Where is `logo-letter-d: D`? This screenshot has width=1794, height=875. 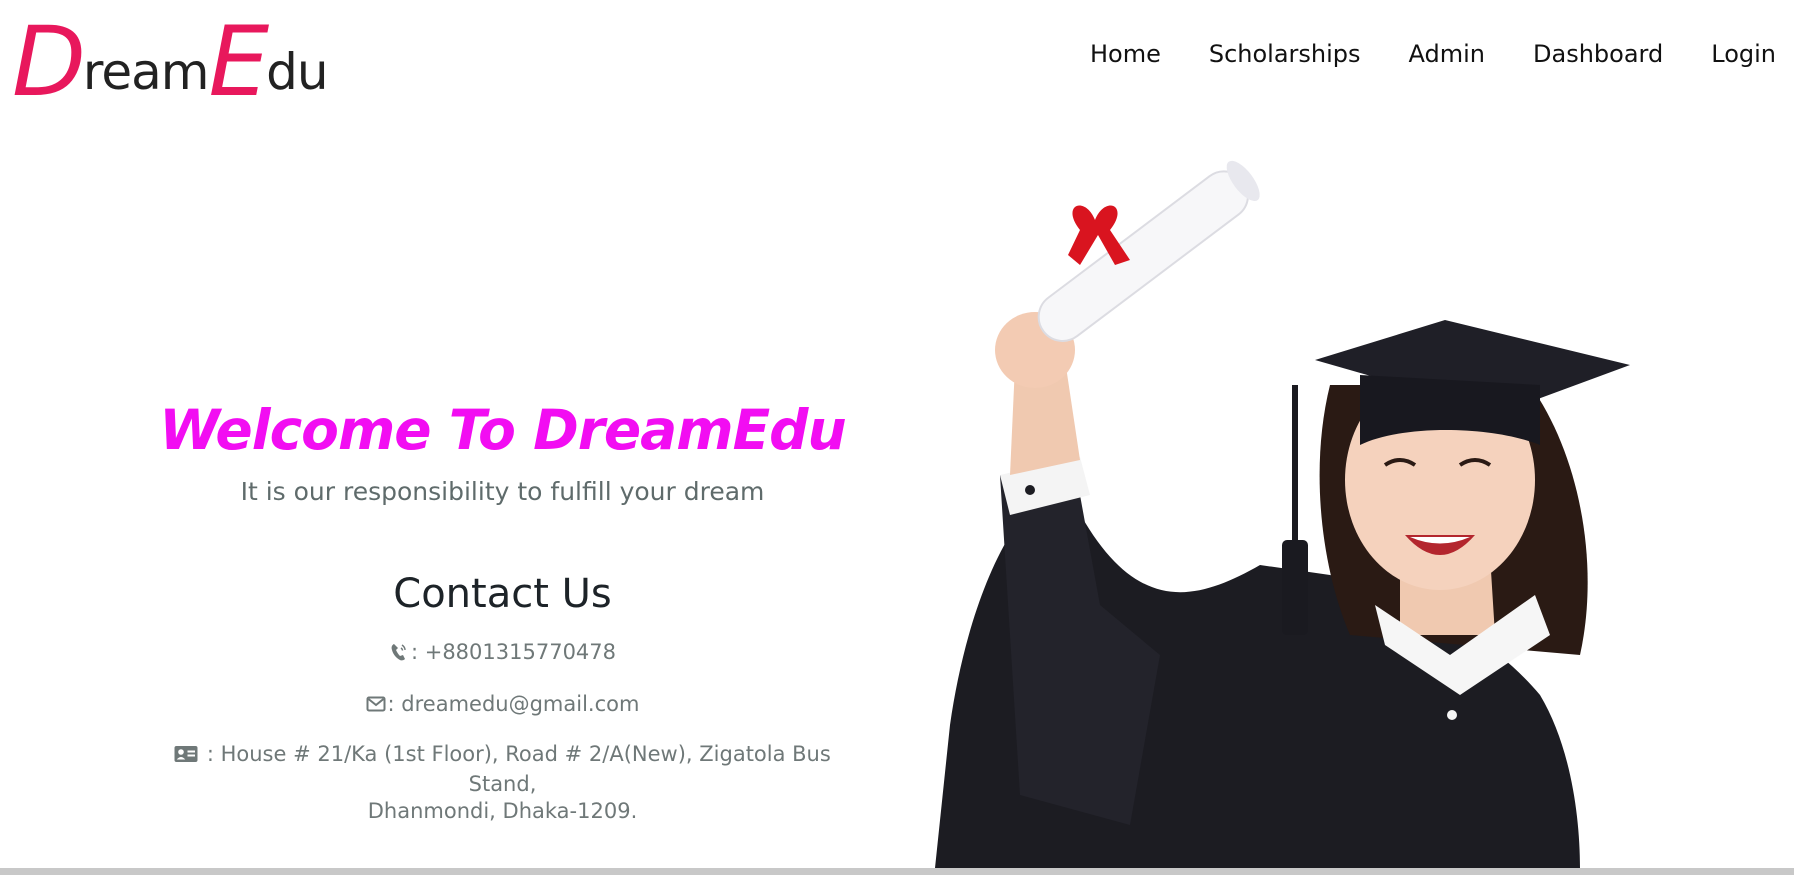
logo-letter-d: D is located at coordinates (49, 62).